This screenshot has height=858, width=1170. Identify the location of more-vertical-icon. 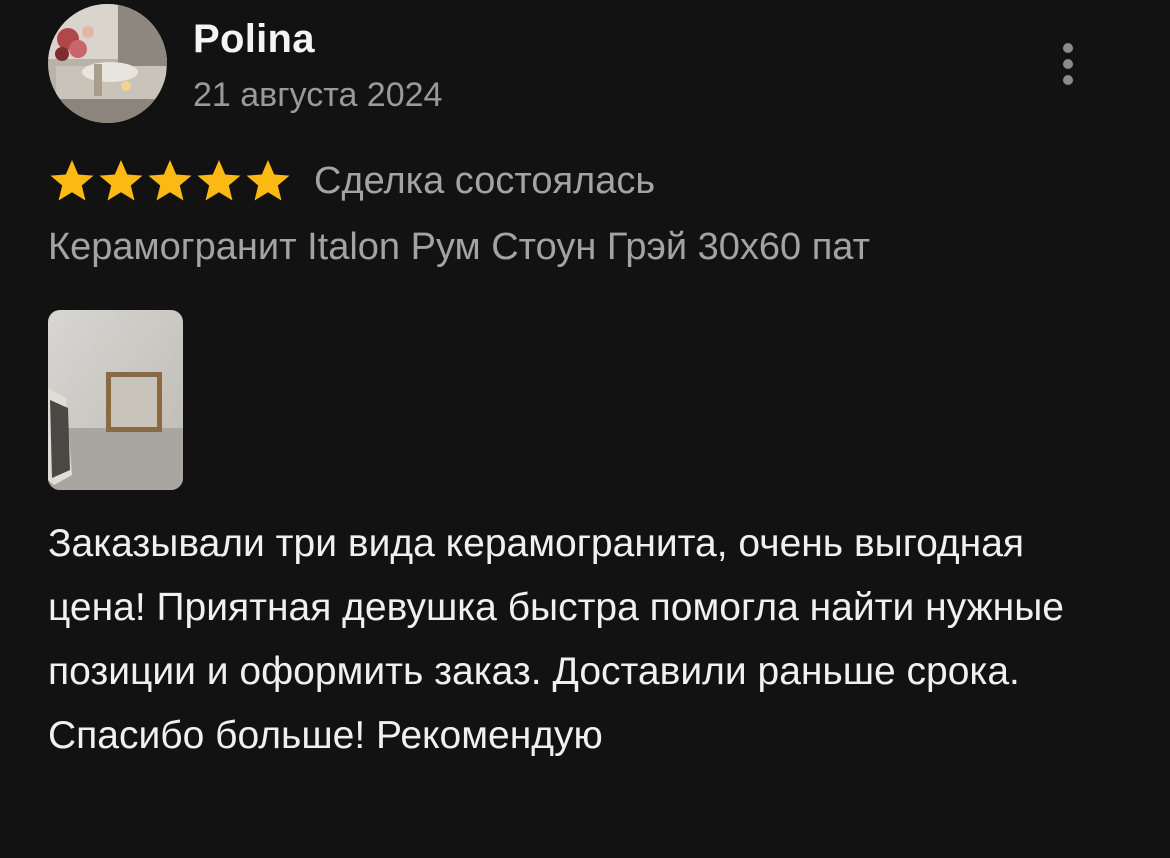
(1068, 48).